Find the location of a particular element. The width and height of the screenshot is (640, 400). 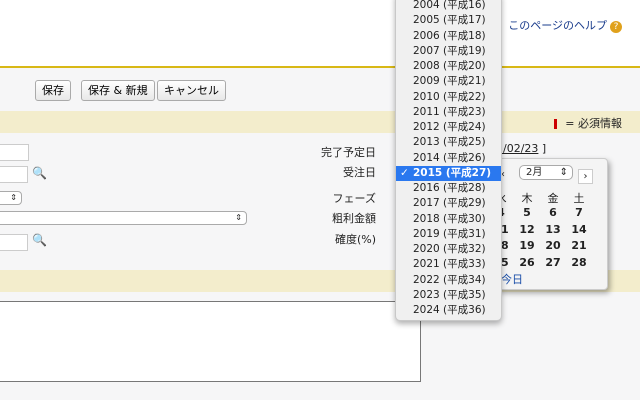

next-month-button: › is located at coordinates (585, 176).